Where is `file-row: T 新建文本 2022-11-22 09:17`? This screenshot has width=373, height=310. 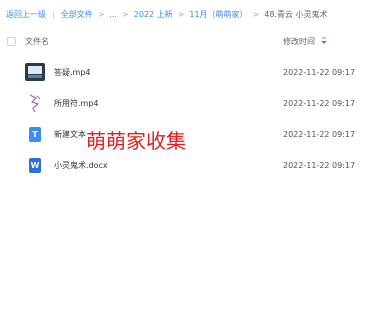
file-row: T 新建文本 2022-11-22 09:17 is located at coordinates (186, 134).